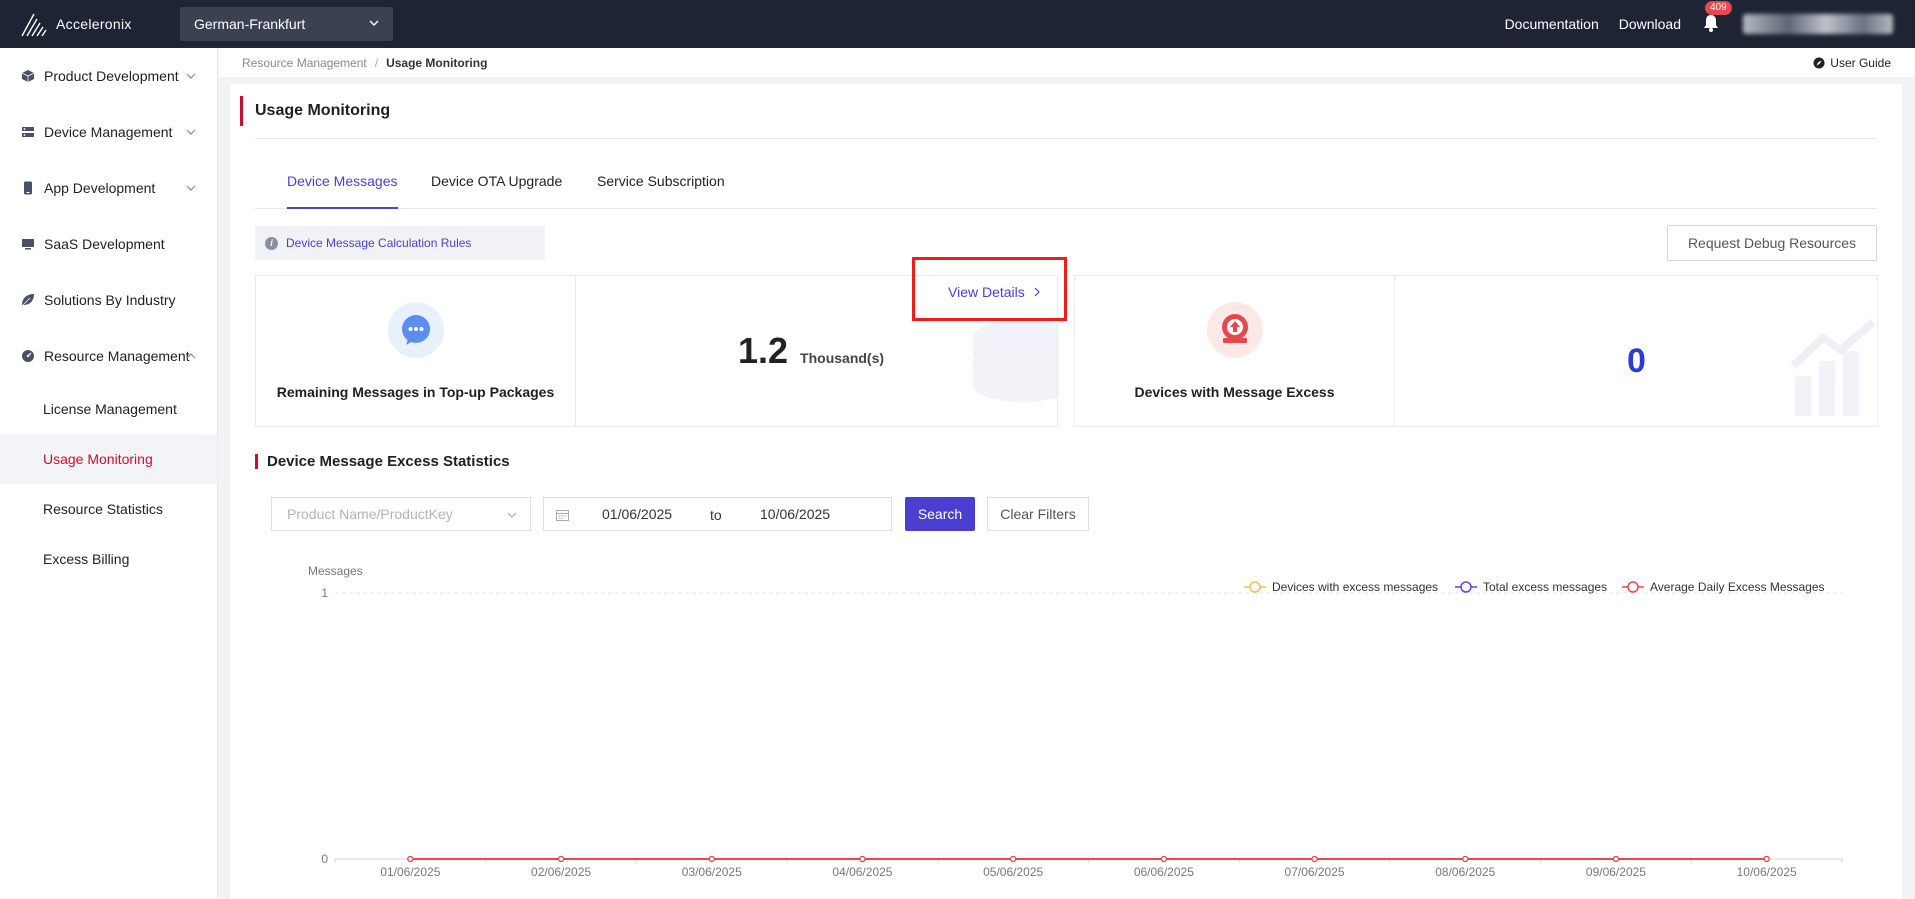  What do you see at coordinates (108, 509) in the screenshot?
I see `sidebar-sub-resource-statistics: Resource Statistics` at bounding box center [108, 509].